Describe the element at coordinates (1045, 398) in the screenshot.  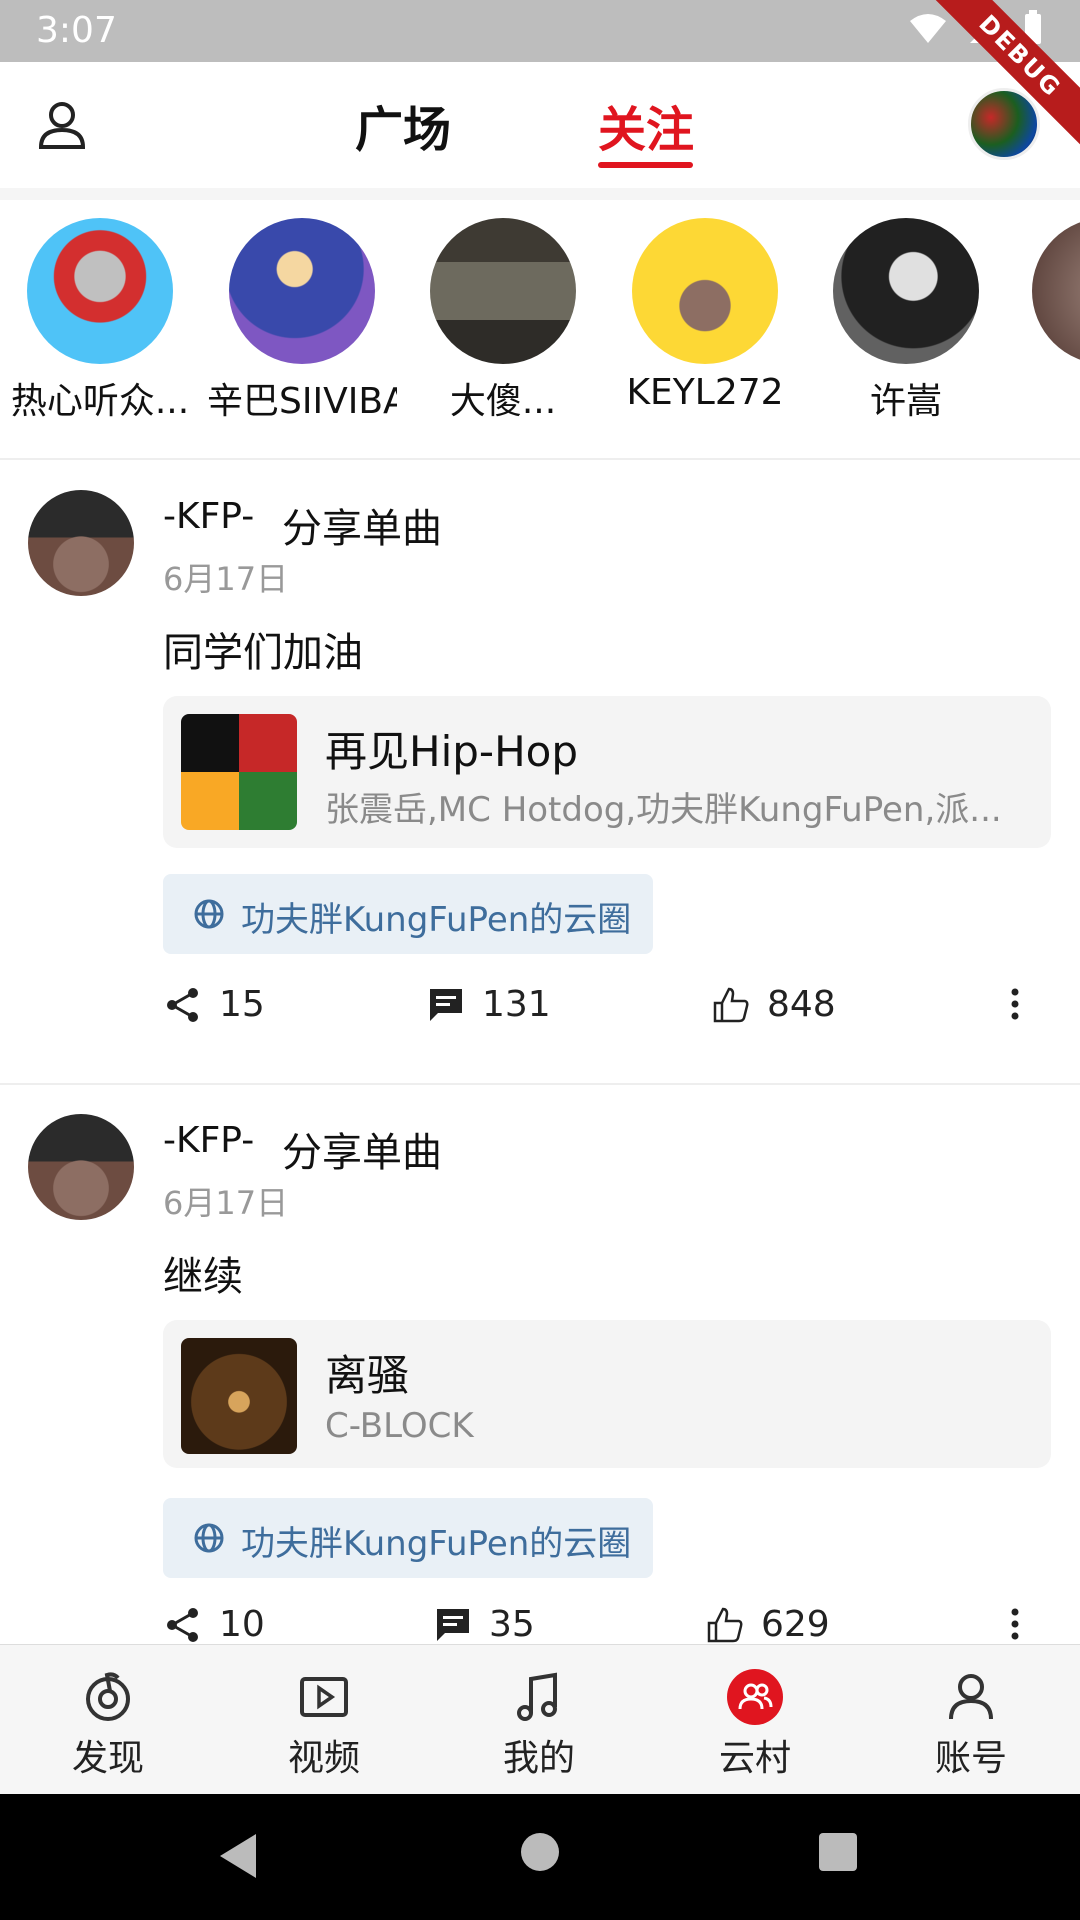
I see `followed-user-name: 梁` at that location.